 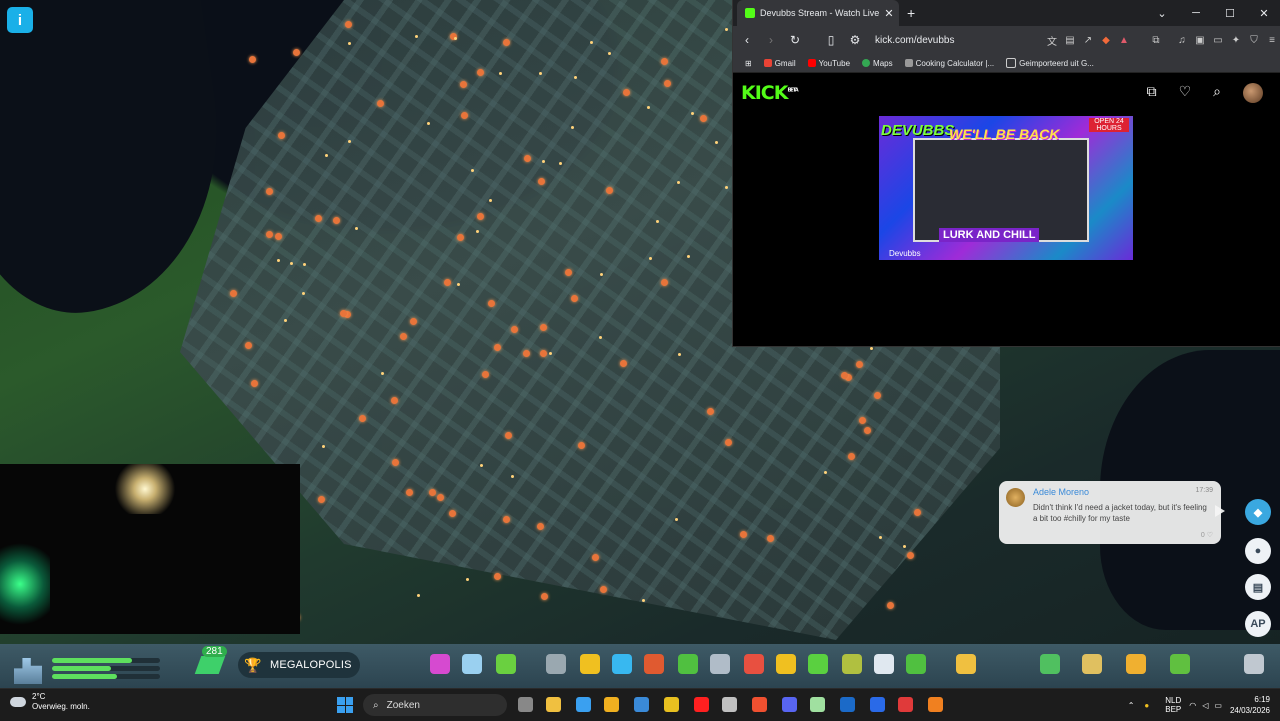 What do you see at coordinates (1254, 40) in the screenshot?
I see `vpn-icon: ⛉` at bounding box center [1254, 40].